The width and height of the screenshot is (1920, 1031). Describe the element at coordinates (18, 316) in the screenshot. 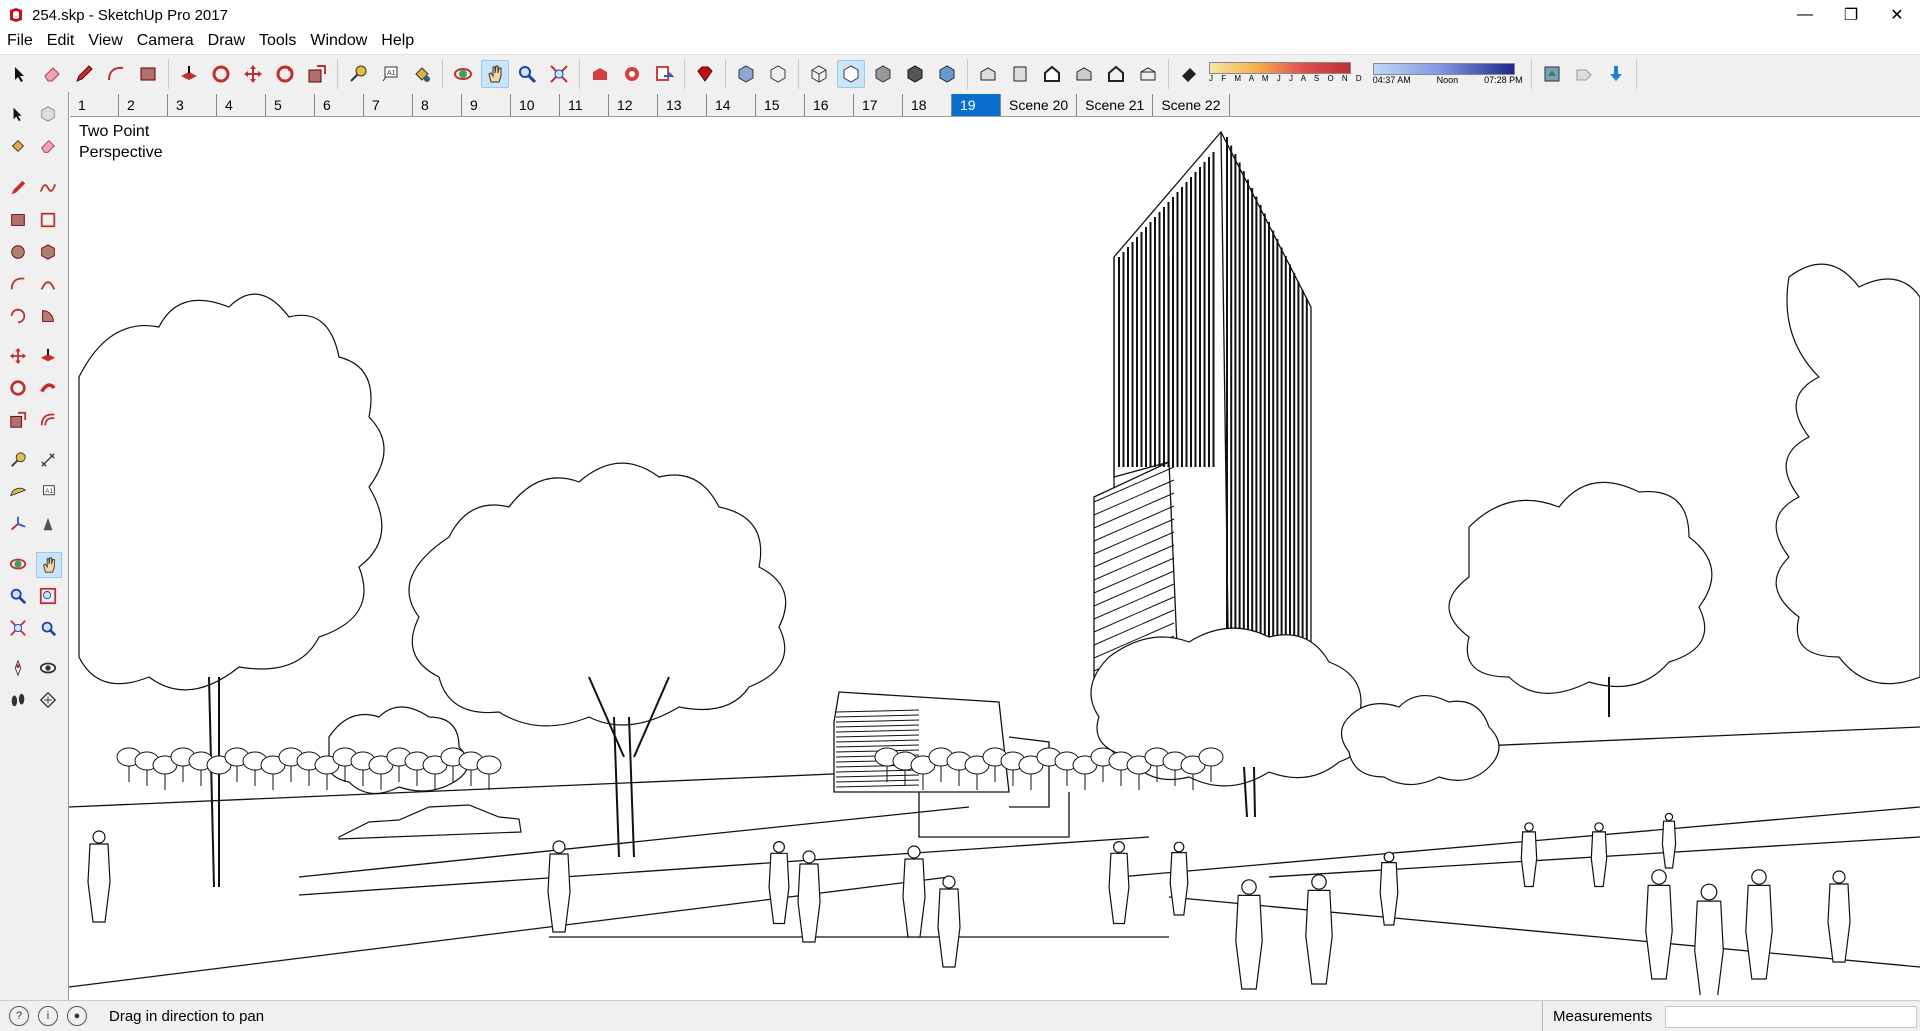

I see `three-point-arc-icon` at that location.